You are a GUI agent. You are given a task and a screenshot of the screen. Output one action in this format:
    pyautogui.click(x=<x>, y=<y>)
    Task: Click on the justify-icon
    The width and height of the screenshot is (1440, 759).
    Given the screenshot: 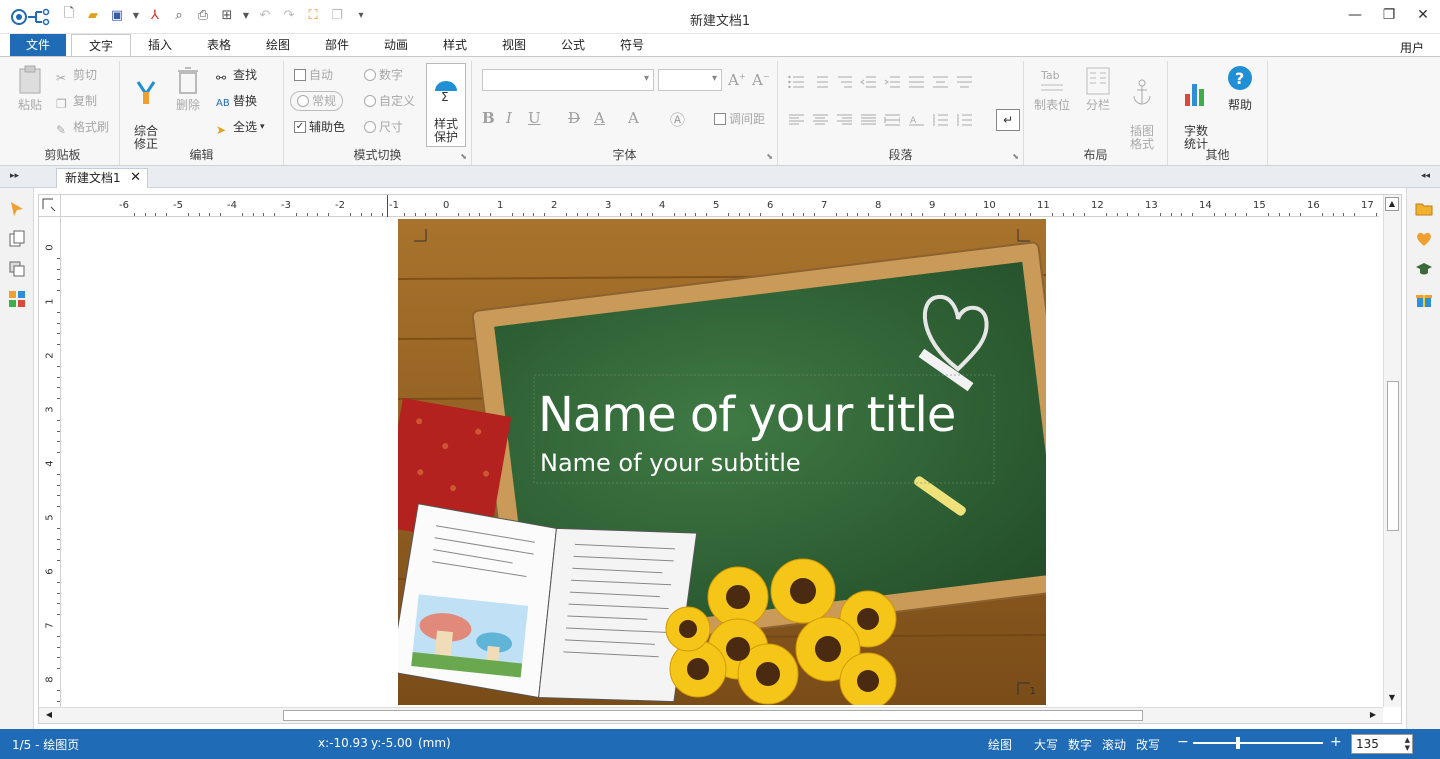 What is the action you would take?
    pyautogui.click(x=868, y=120)
    